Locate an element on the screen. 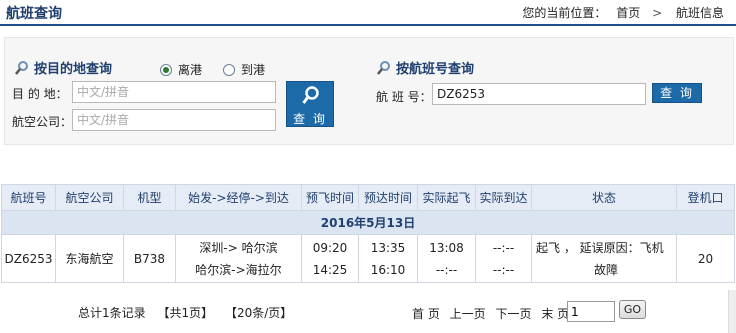 Image resolution: width=736 pixels, height=333 pixels. col-status: 状态 is located at coordinates (604, 197).